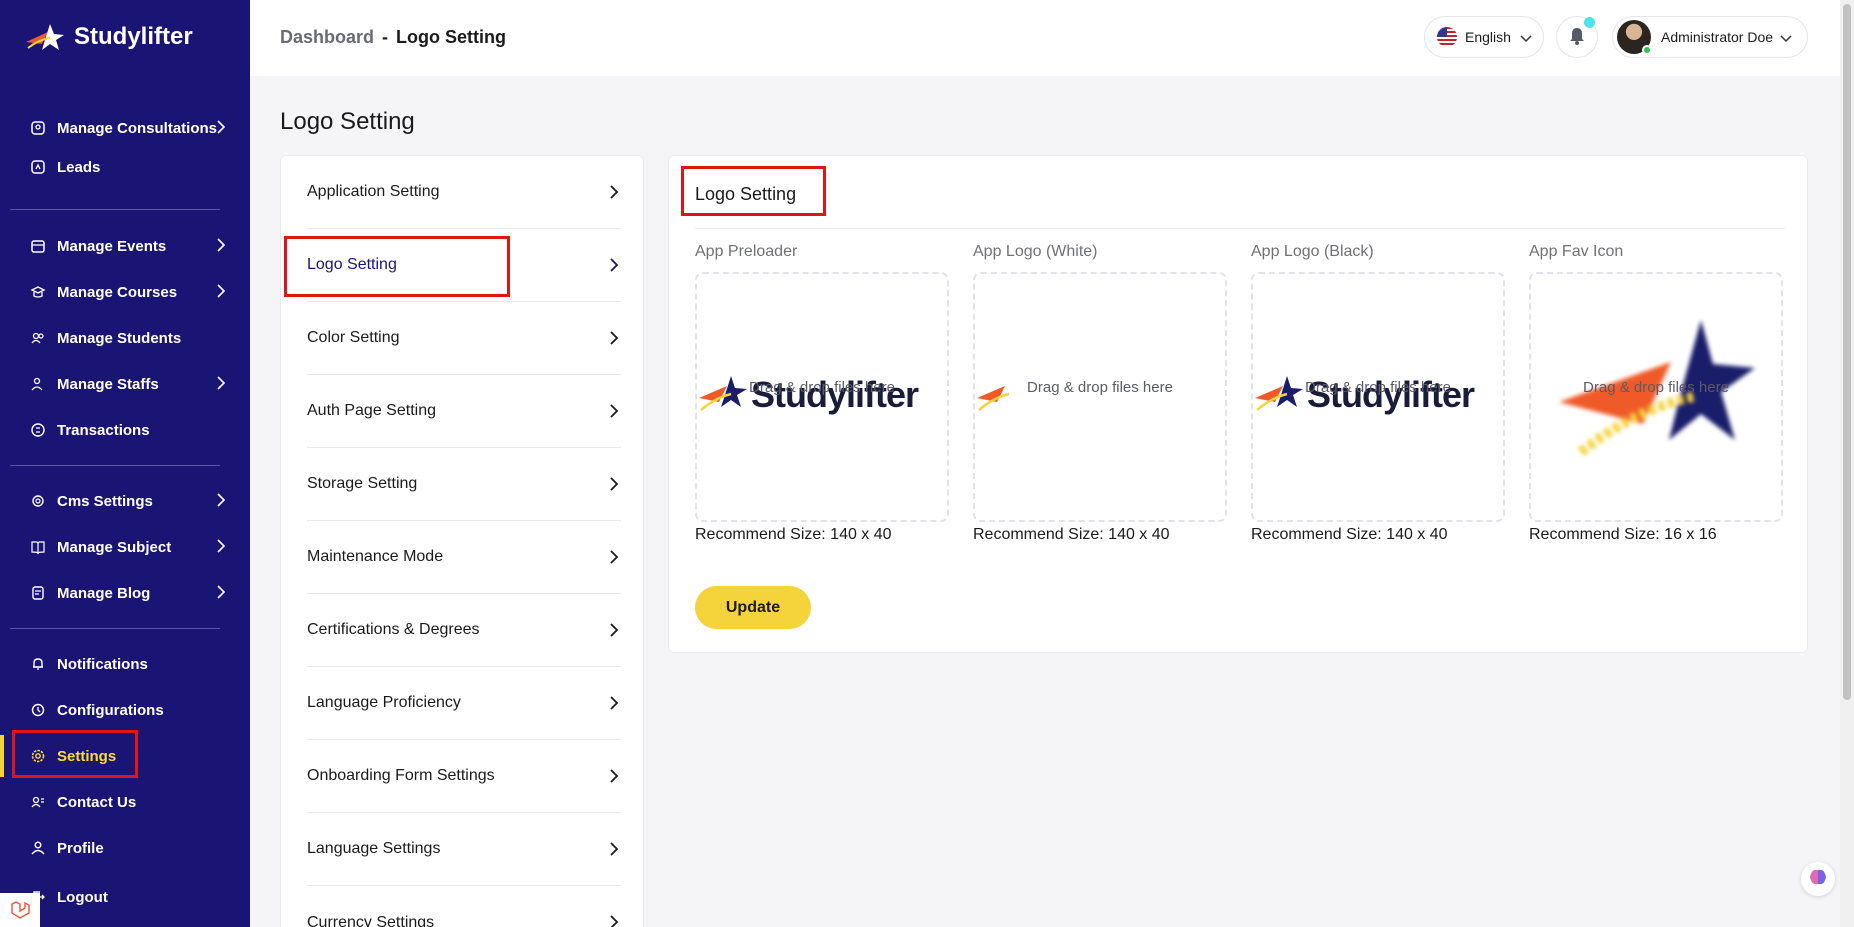 This screenshot has height=927, width=1854. Describe the element at coordinates (1378, 397) in the screenshot. I see `dropzone-app-logo-black: Studylifter Drag & drop files here` at that location.